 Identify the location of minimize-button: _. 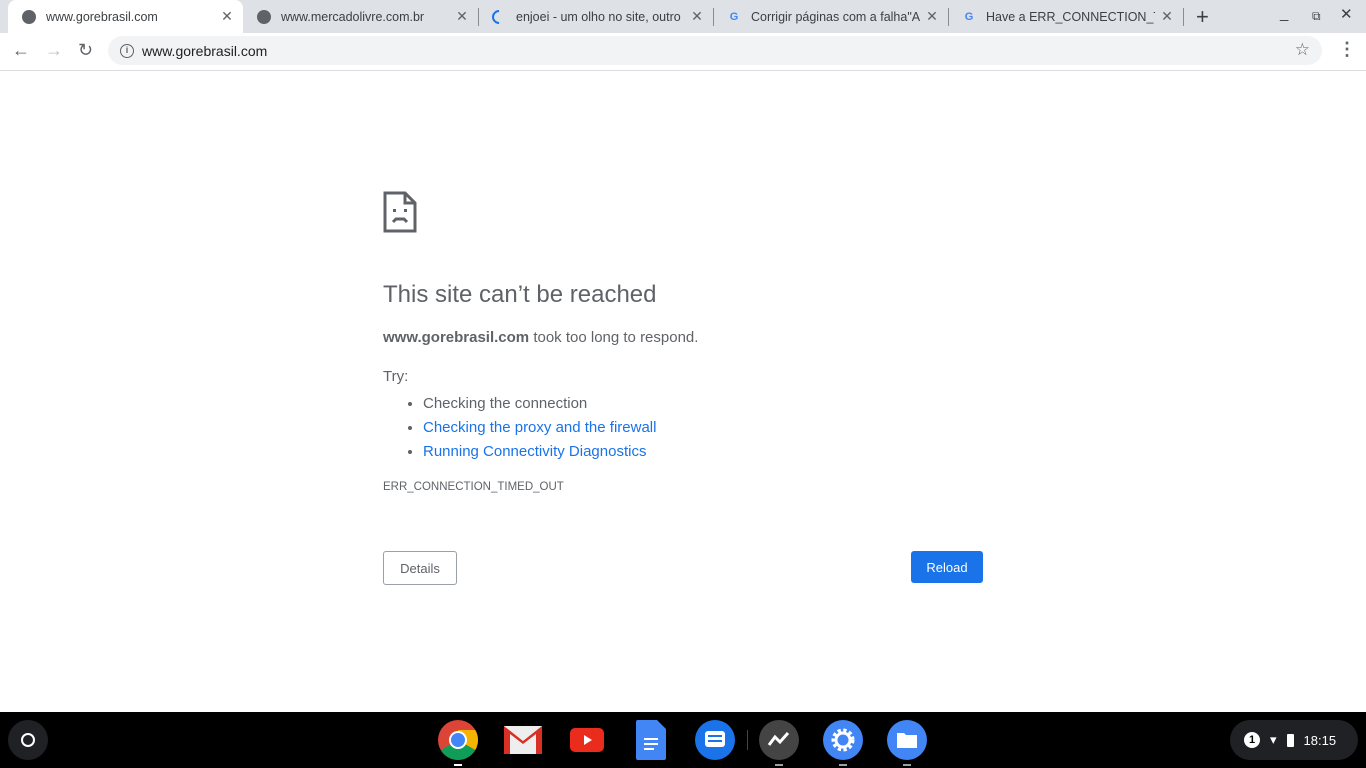
(1284, 13).